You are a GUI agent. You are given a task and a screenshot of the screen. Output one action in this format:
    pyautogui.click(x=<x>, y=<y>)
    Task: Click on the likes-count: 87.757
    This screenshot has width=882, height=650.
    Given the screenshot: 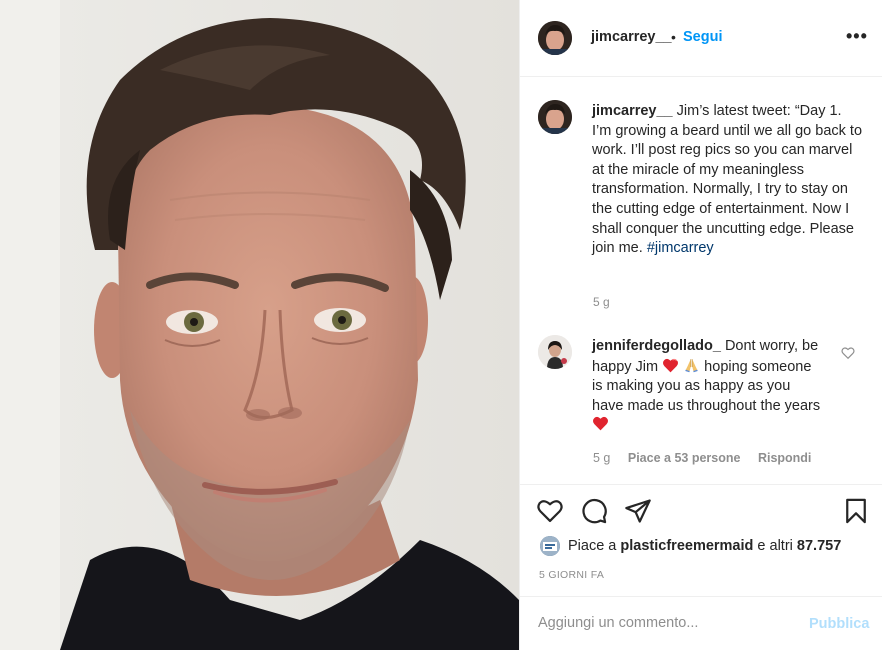 What is the action you would take?
    pyautogui.click(x=819, y=546)
    